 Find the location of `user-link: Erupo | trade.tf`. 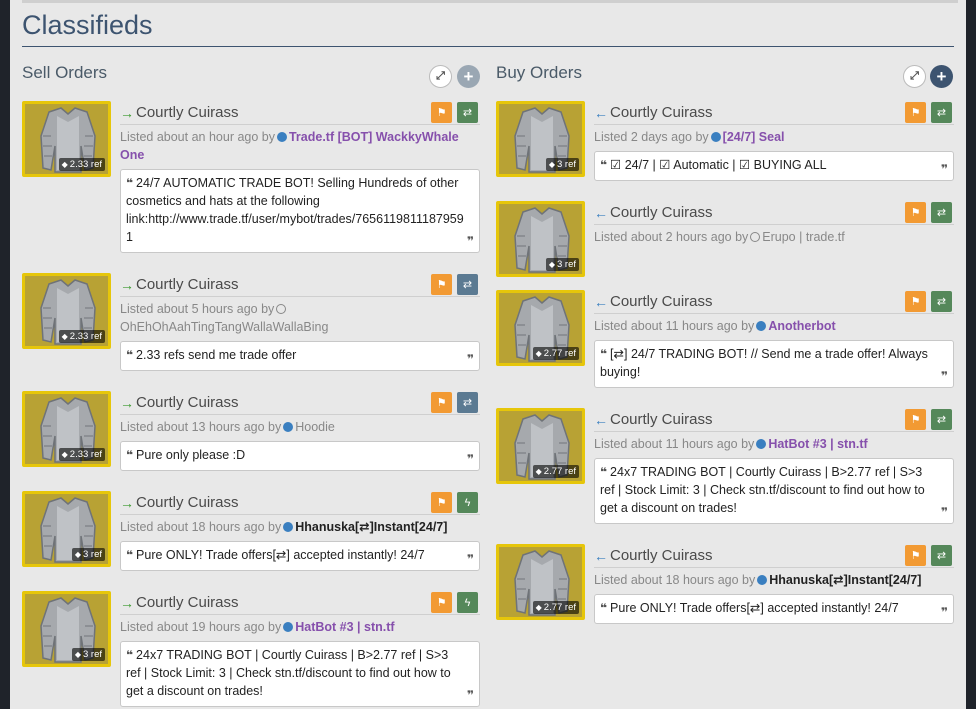

user-link: Erupo | trade.tf is located at coordinates (803, 237).